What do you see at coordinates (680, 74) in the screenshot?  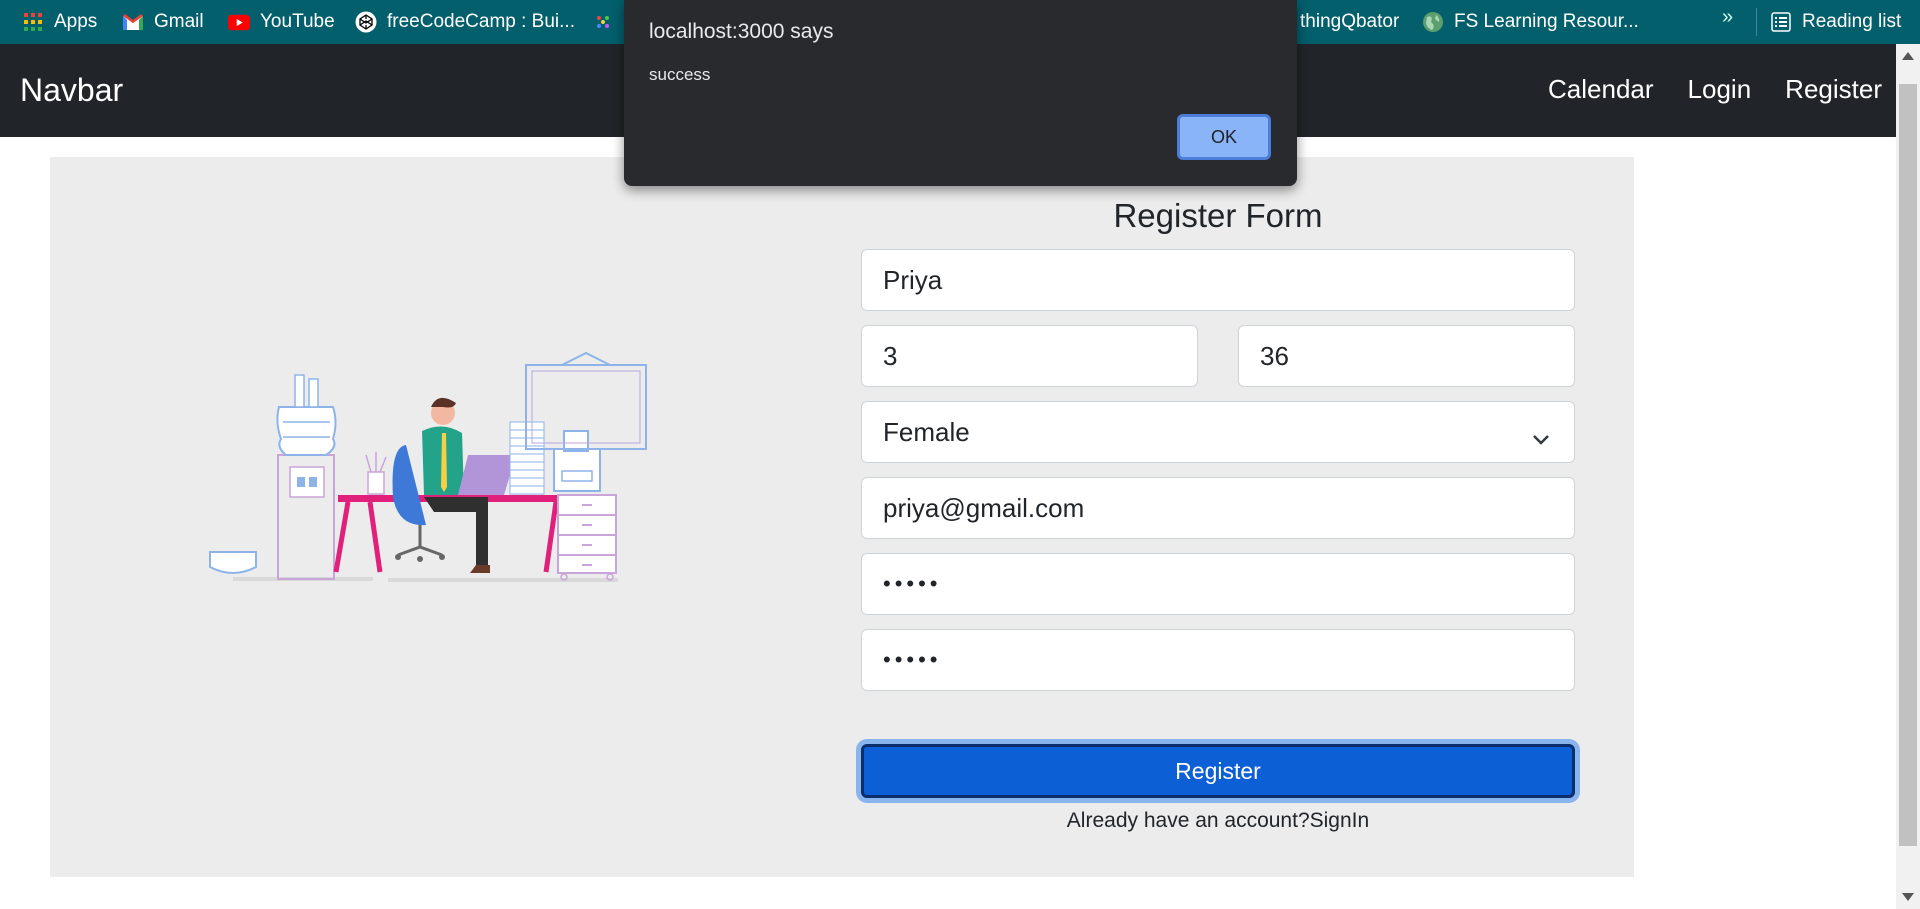 I see `dialog-message: success` at bounding box center [680, 74].